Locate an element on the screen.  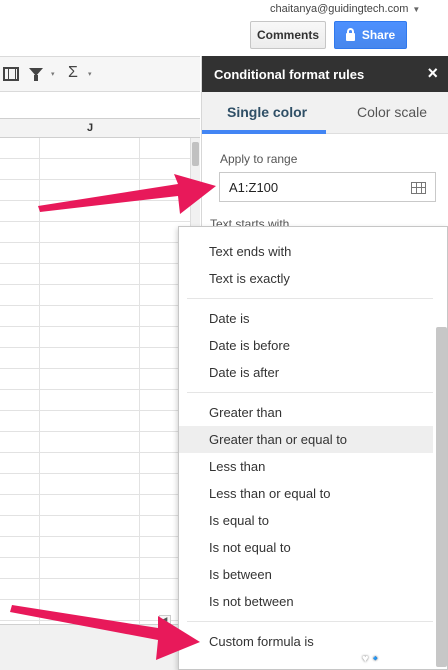
share-button-label: Share is located at coordinates (378, 35).